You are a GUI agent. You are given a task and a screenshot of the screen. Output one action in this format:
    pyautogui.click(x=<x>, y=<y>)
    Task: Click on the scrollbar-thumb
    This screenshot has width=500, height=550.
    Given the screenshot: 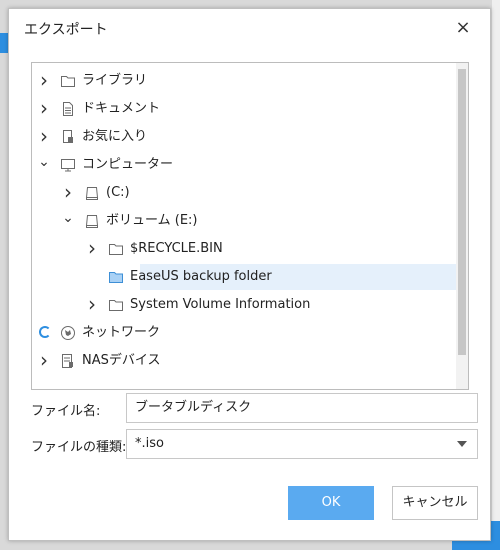 What is the action you would take?
    pyautogui.click(x=462, y=212)
    